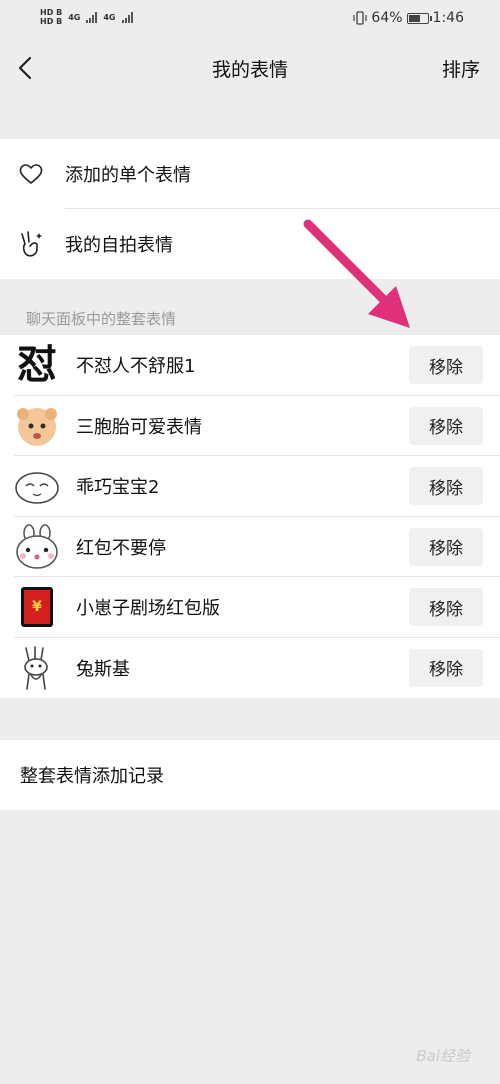 This screenshot has height=1084, width=500. What do you see at coordinates (419, 18) in the screenshot?
I see `battery-icon` at bounding box center [419, 18].